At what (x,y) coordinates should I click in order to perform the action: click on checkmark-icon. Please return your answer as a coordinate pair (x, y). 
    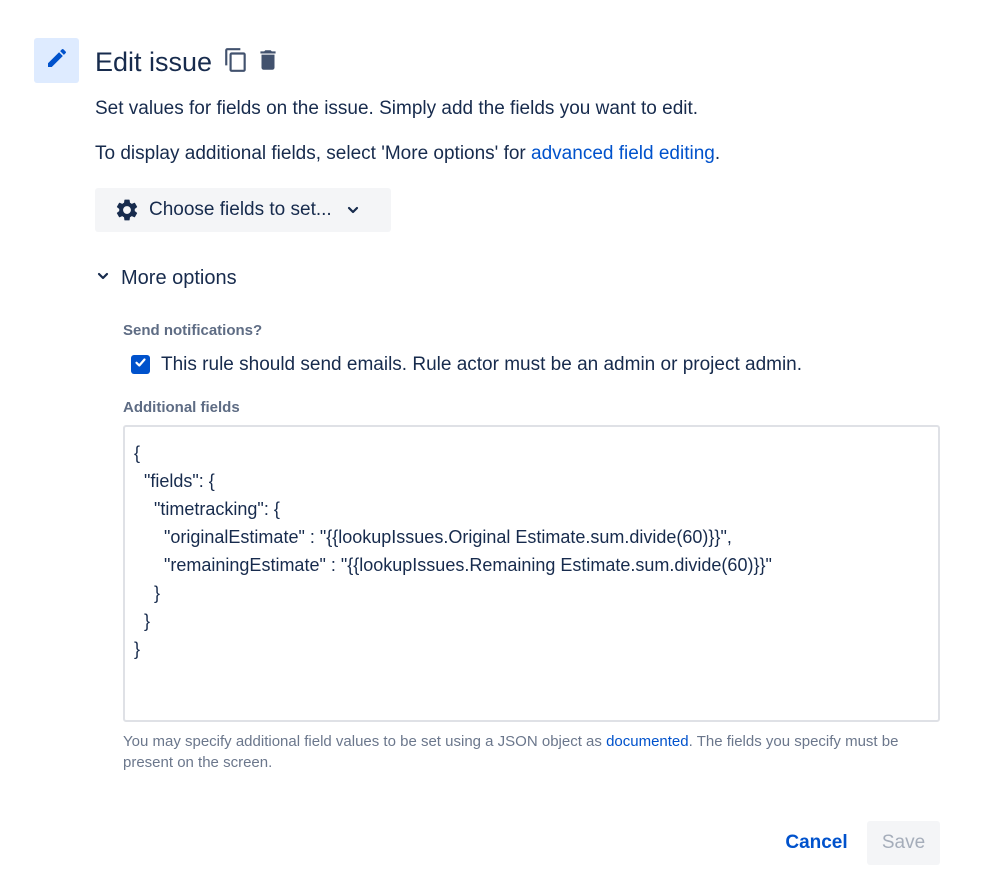
    Looking at the image, I should click on (140, 365).